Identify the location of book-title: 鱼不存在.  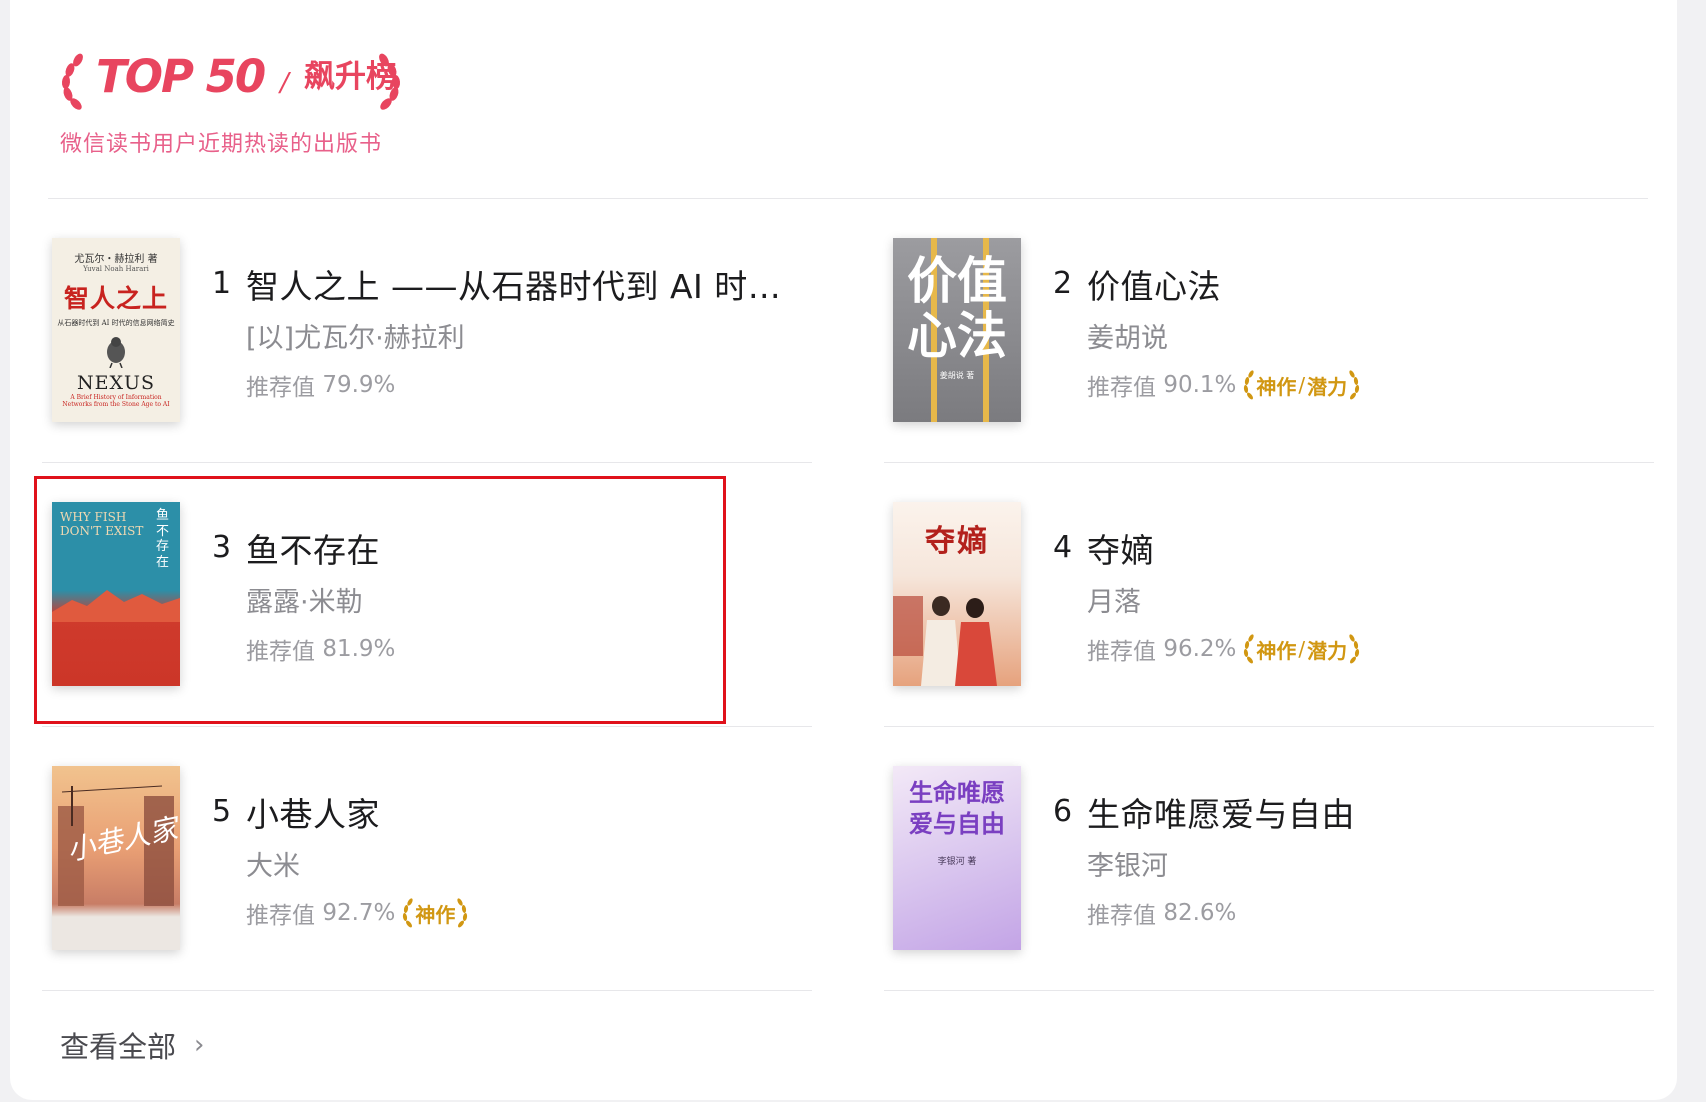
(313, 548).